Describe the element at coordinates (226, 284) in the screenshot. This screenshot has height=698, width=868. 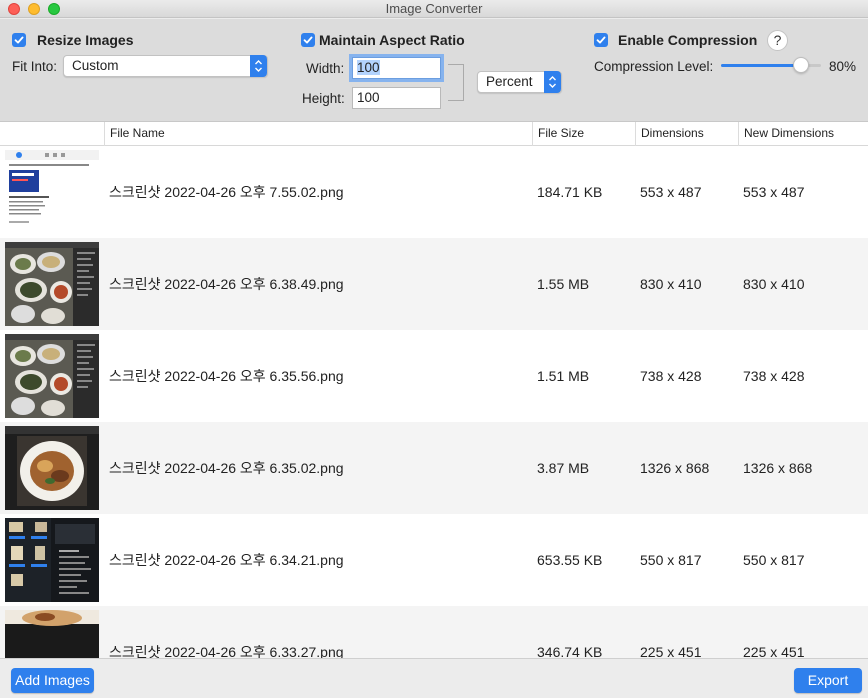
I see `file-name-cell: 스크린샷 2022-04-26 오후 6.38.49.png` at that location.